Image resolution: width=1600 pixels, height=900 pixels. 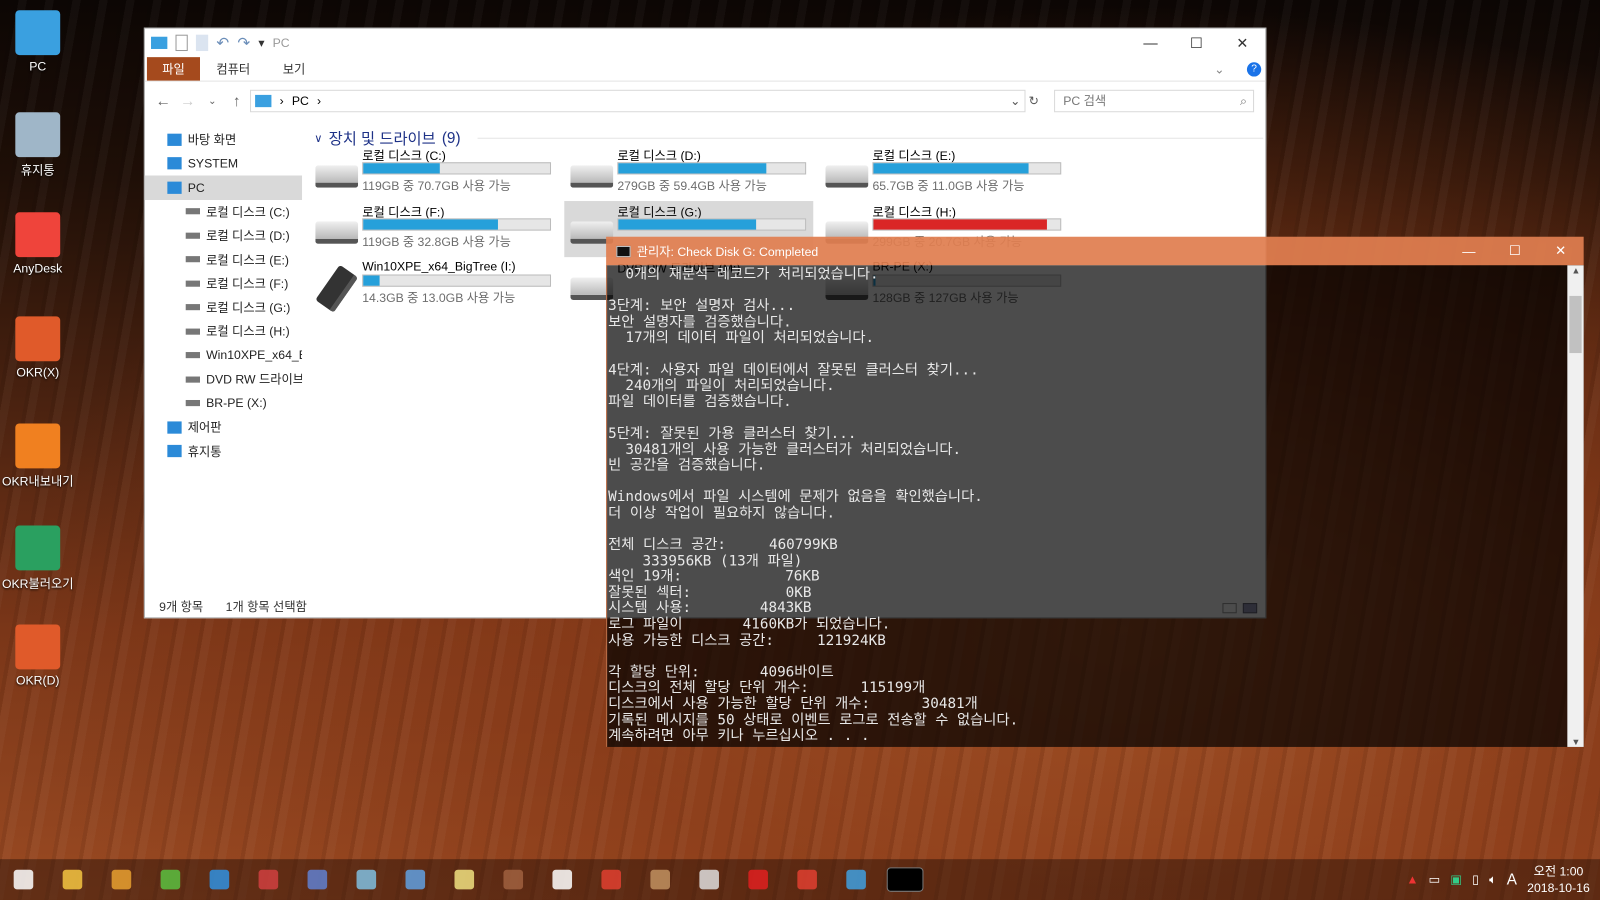 What do you see at coordinates (1575, 324) in the screenshot?
I see `scrollbar-thumb` at bounding box center [1575, 324].